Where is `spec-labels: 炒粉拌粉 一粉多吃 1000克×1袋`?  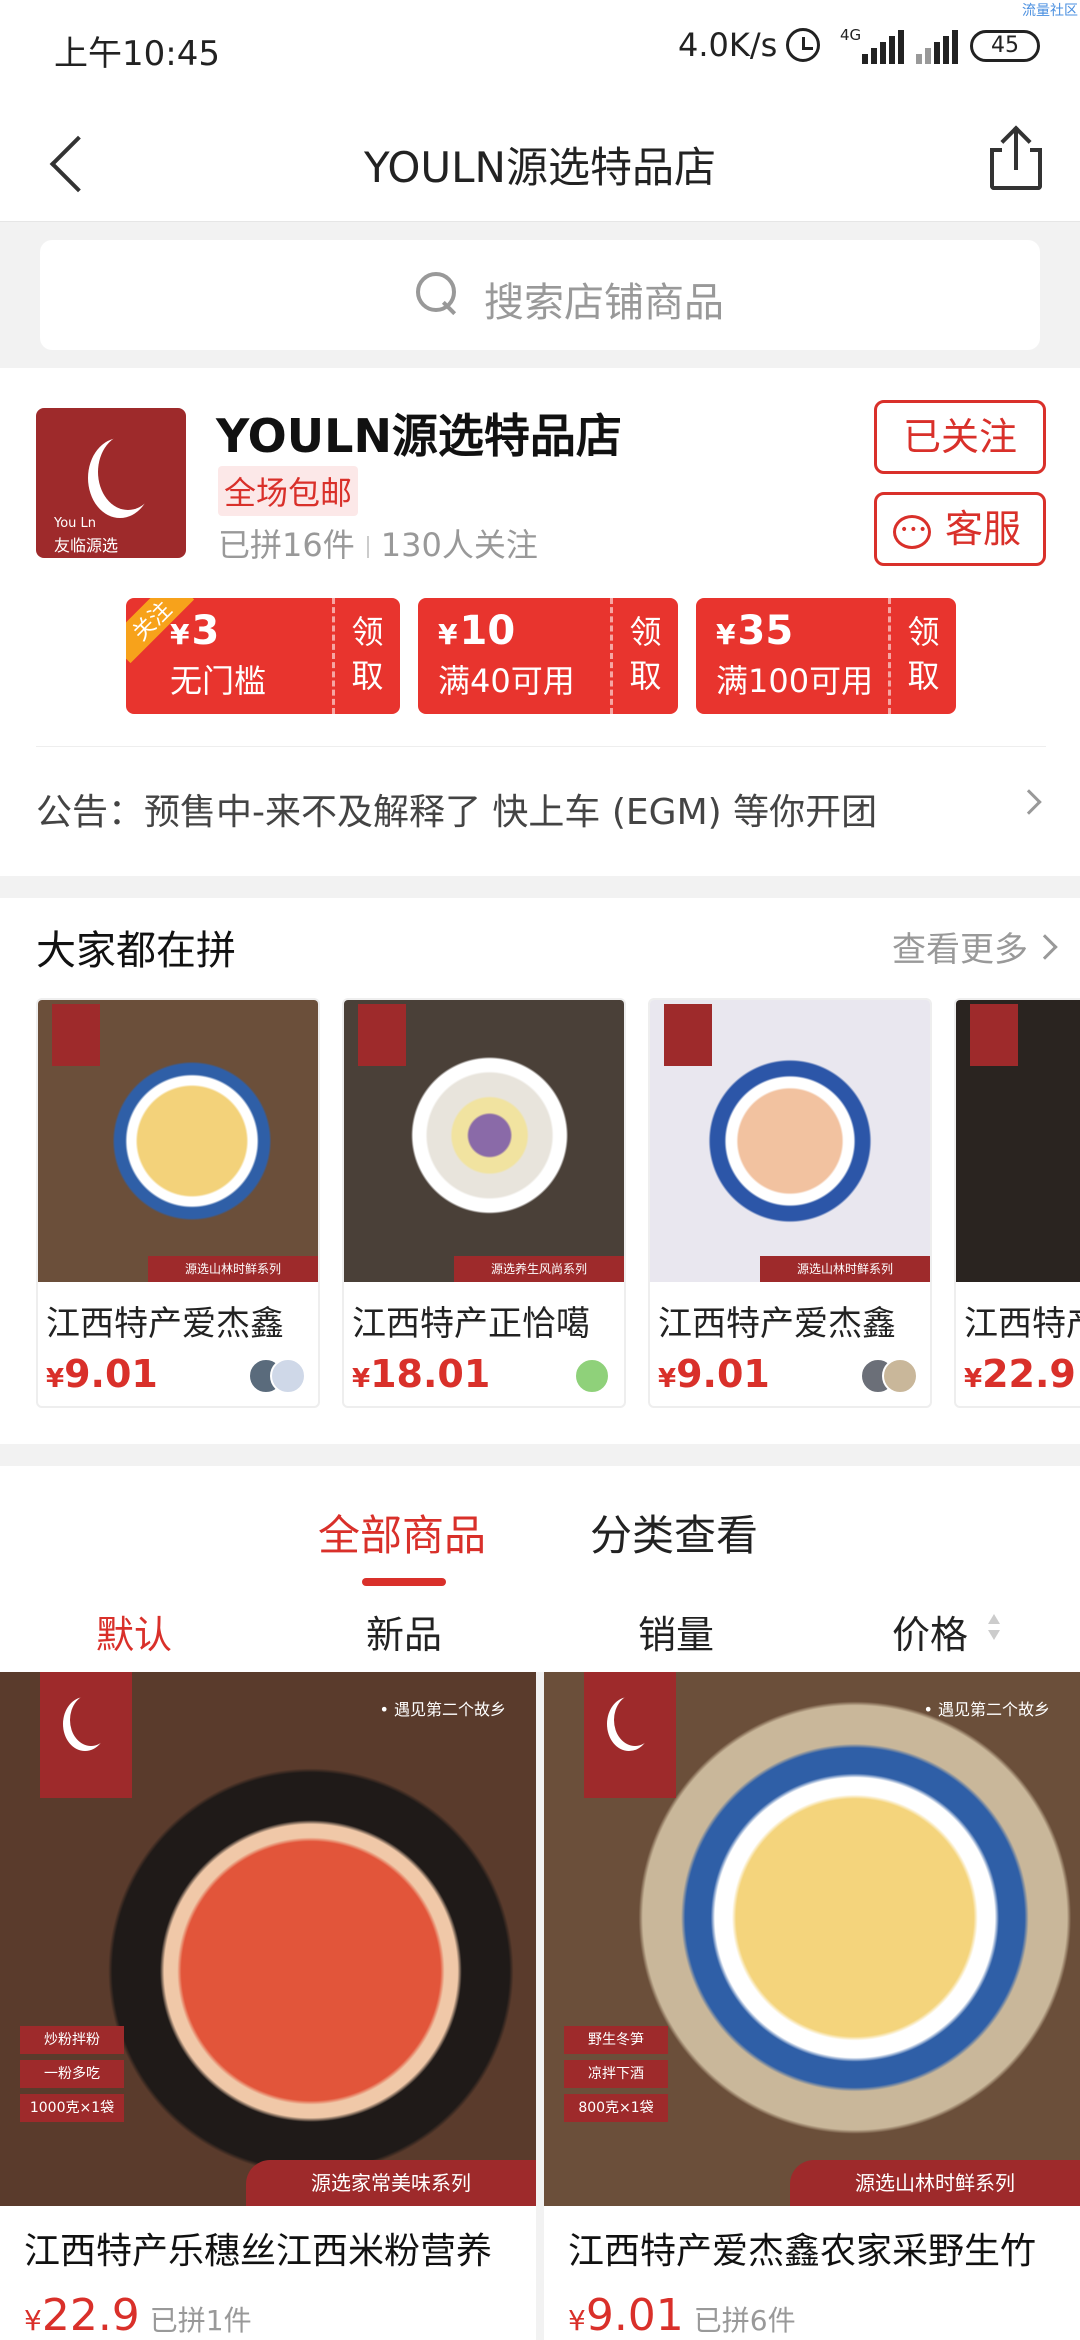
spec-labels: 炒粉拌粉 一粉多吃 1000克×1袋 is located at coordinates (72, 2077).